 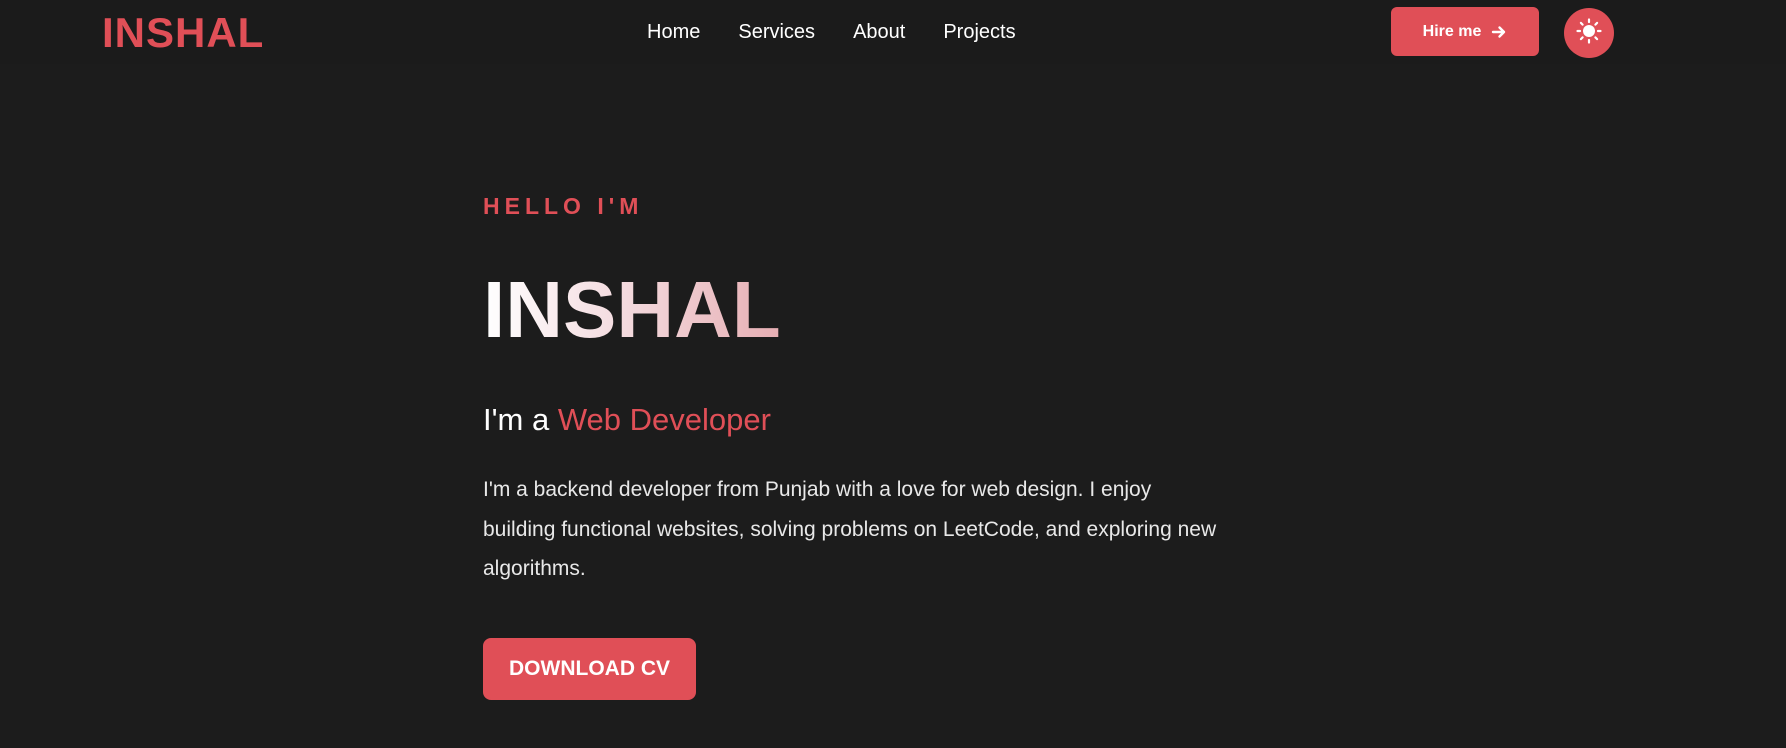 I want to click on arrow-right-icon, so click(x=1499, y=32).